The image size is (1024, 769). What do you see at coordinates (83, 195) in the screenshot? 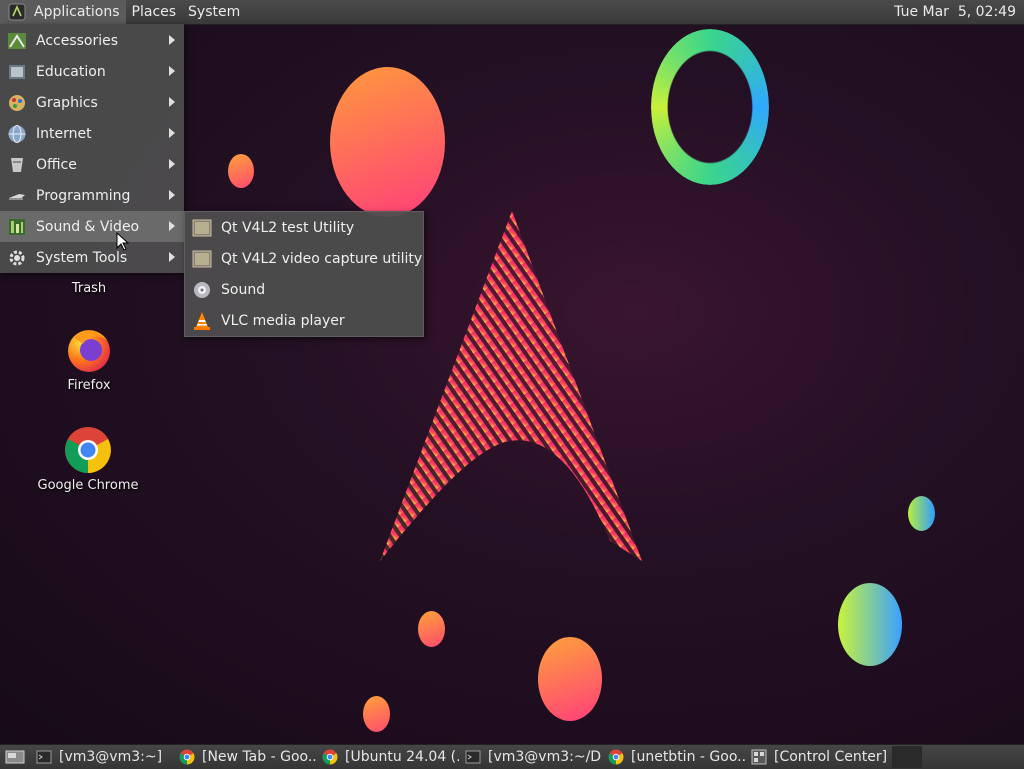
I see `menu-item-label: Programming` at bounding box center [83, 195].